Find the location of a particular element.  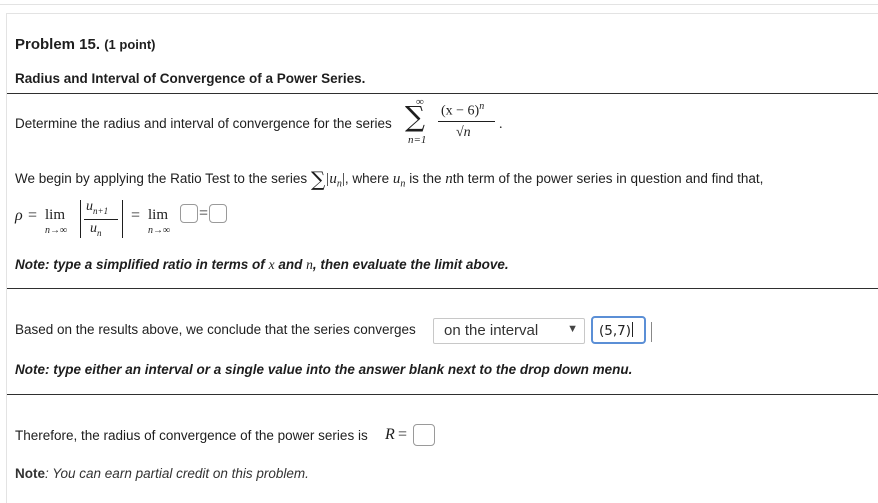

limit-eq-1: = is located at coordinates (33, 215).